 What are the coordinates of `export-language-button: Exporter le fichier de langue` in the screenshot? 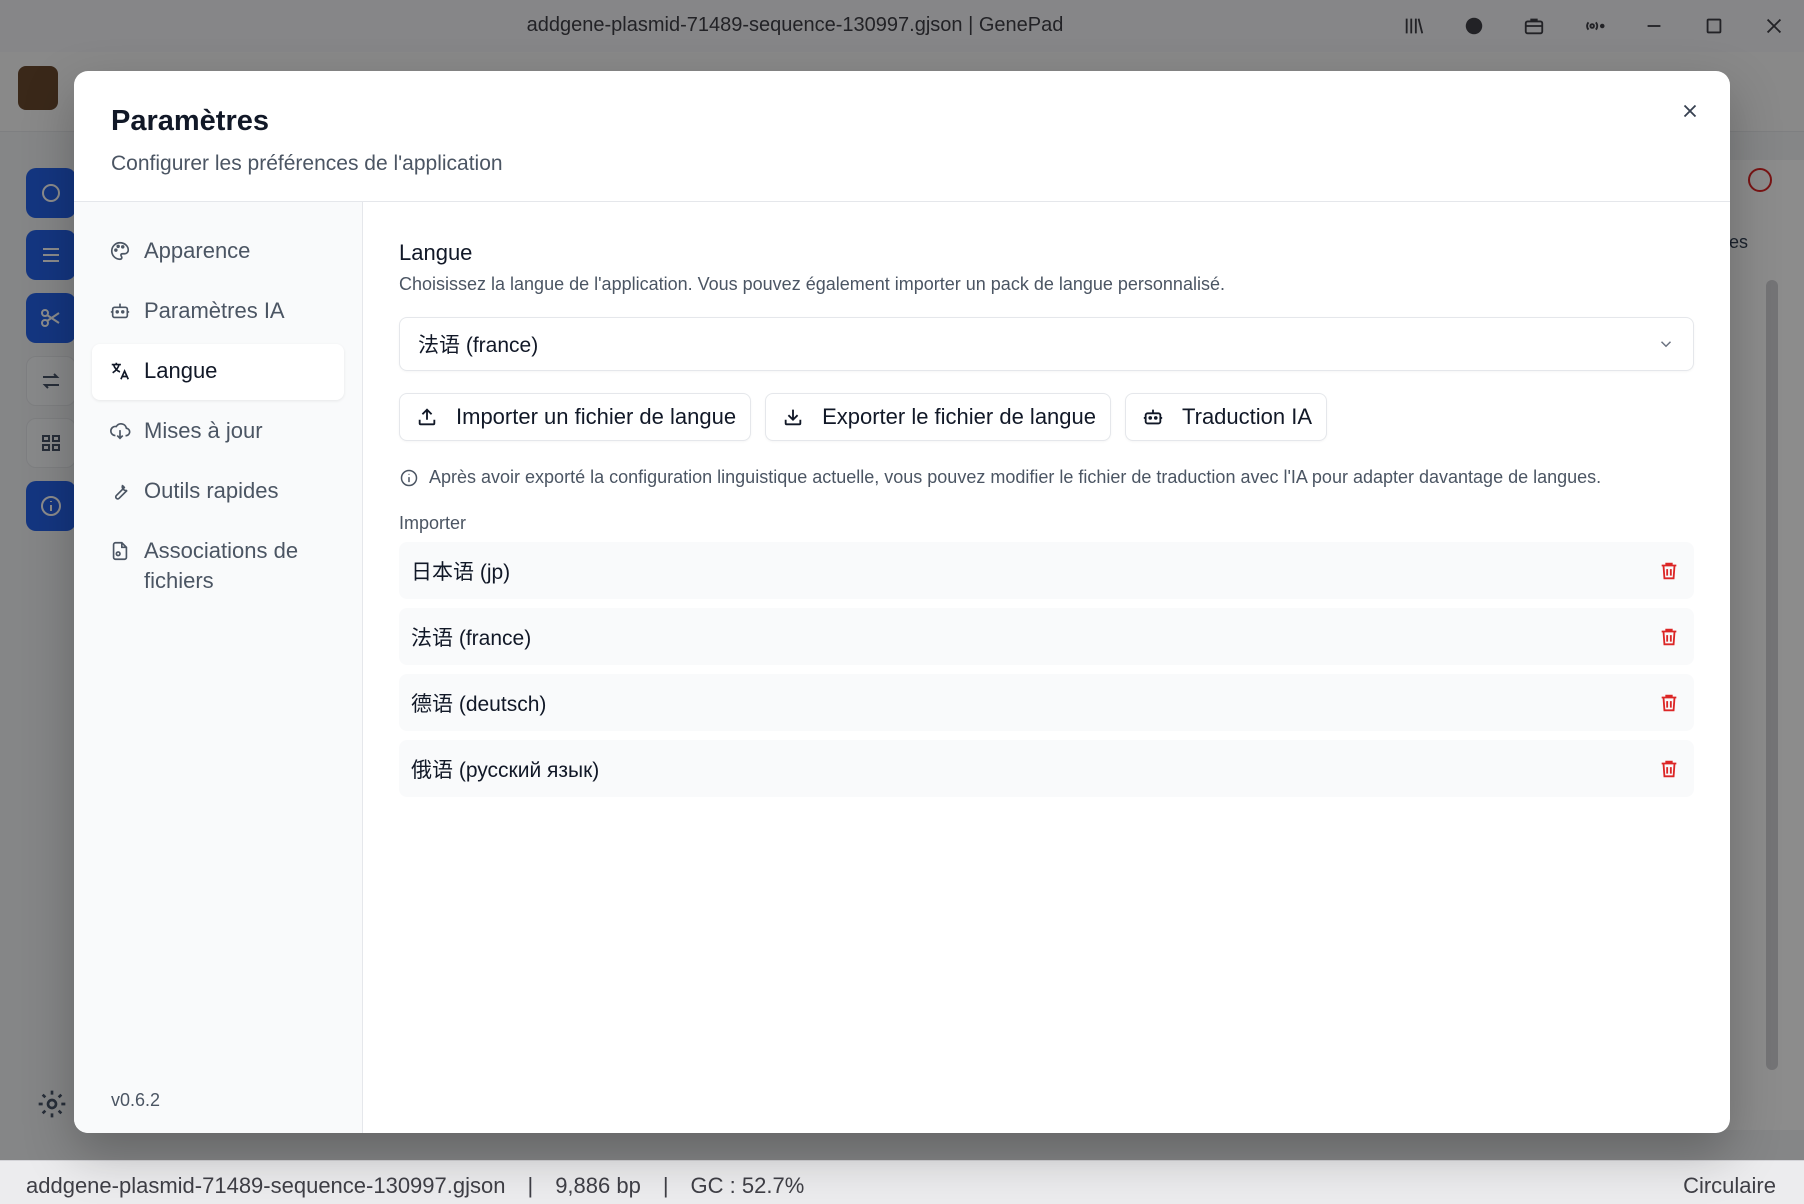 It's located at (938, 417).